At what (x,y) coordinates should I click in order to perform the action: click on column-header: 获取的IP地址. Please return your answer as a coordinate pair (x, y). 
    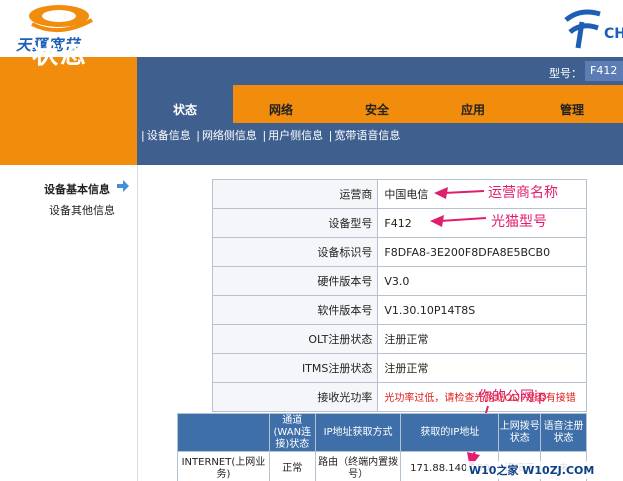
    Looking at the image, I should click on (450, 432).